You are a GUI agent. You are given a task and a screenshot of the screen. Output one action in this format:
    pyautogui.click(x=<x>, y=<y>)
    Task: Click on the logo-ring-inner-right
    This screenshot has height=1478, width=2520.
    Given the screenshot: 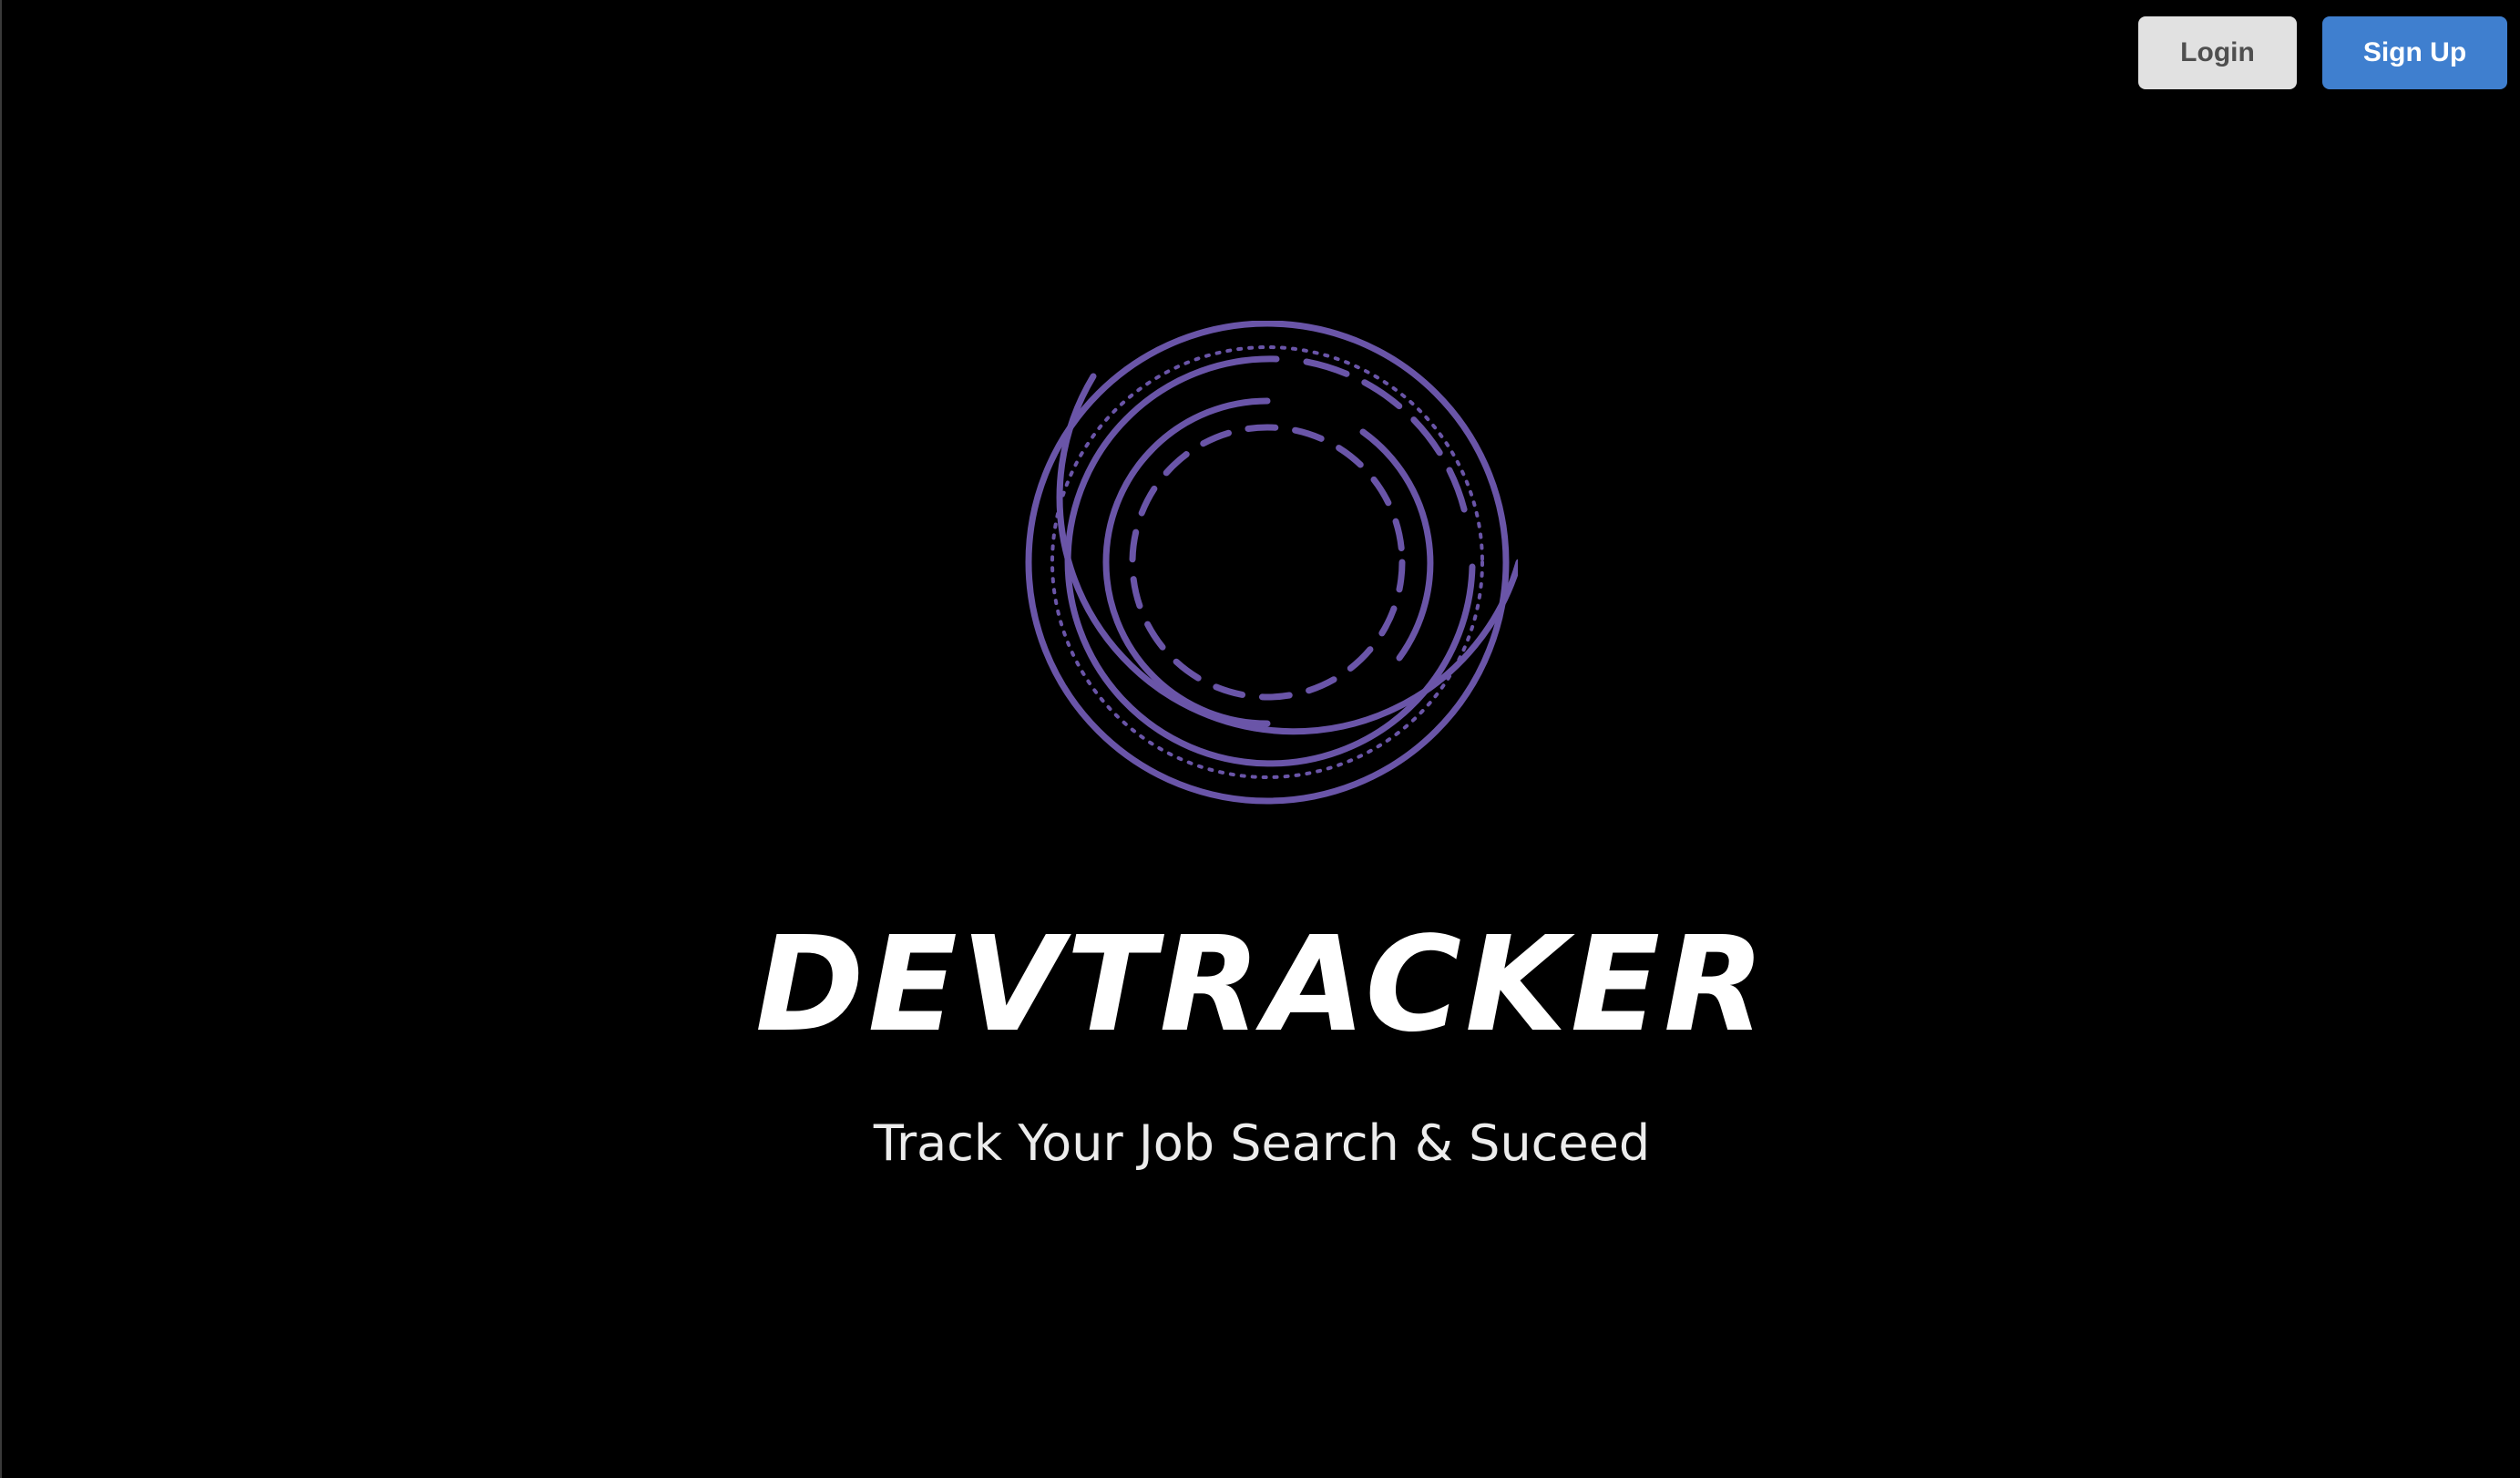 What is the action you would take?
    pyautogui.click(x=1396, y=545)
    